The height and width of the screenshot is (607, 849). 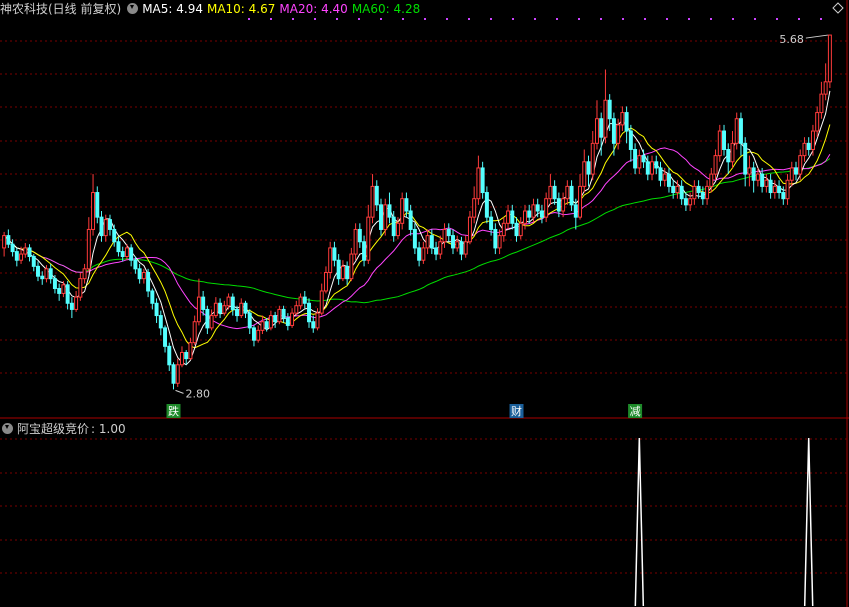 I want to click on indicator-spike, so click(x=808, y=522).